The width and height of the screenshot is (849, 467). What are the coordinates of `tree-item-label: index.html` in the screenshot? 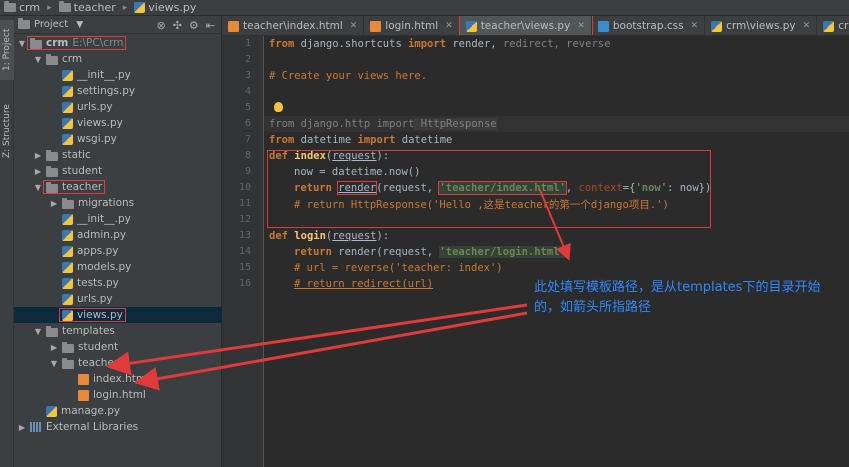 It's located at (121, 379).